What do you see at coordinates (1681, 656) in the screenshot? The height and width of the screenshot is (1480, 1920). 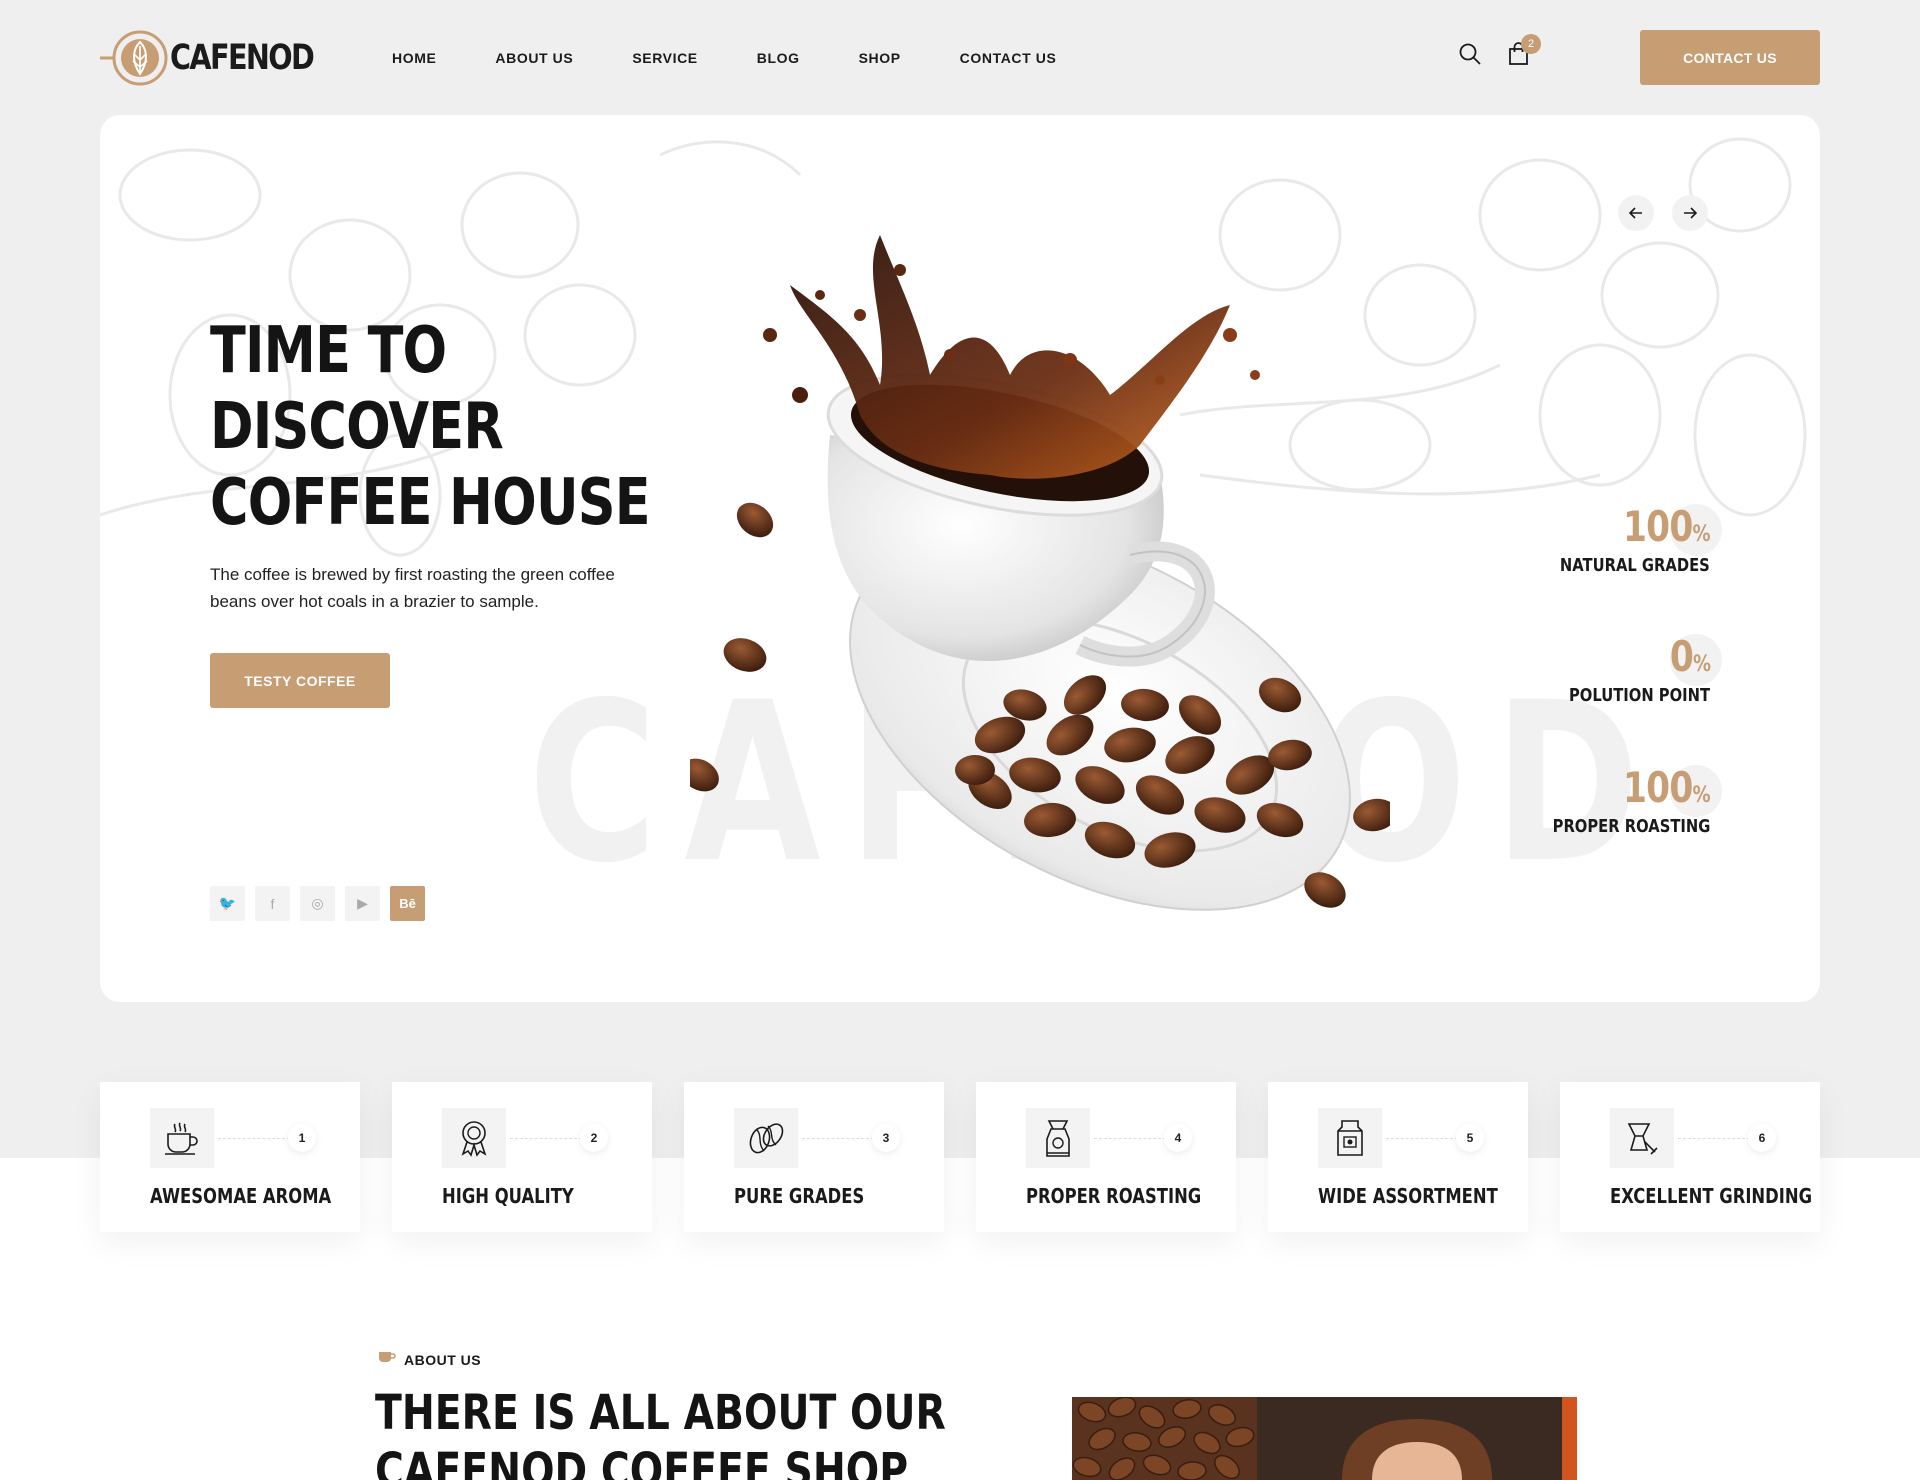 I see `stat-value: 0` at bounding box center [1681, 656].